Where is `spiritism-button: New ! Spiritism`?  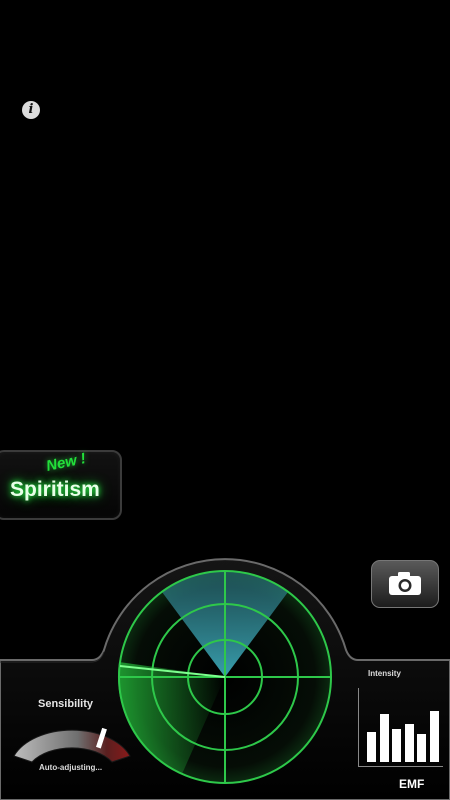
spiritism-button: New ! Spiritism is located at coordinates (61, 485).